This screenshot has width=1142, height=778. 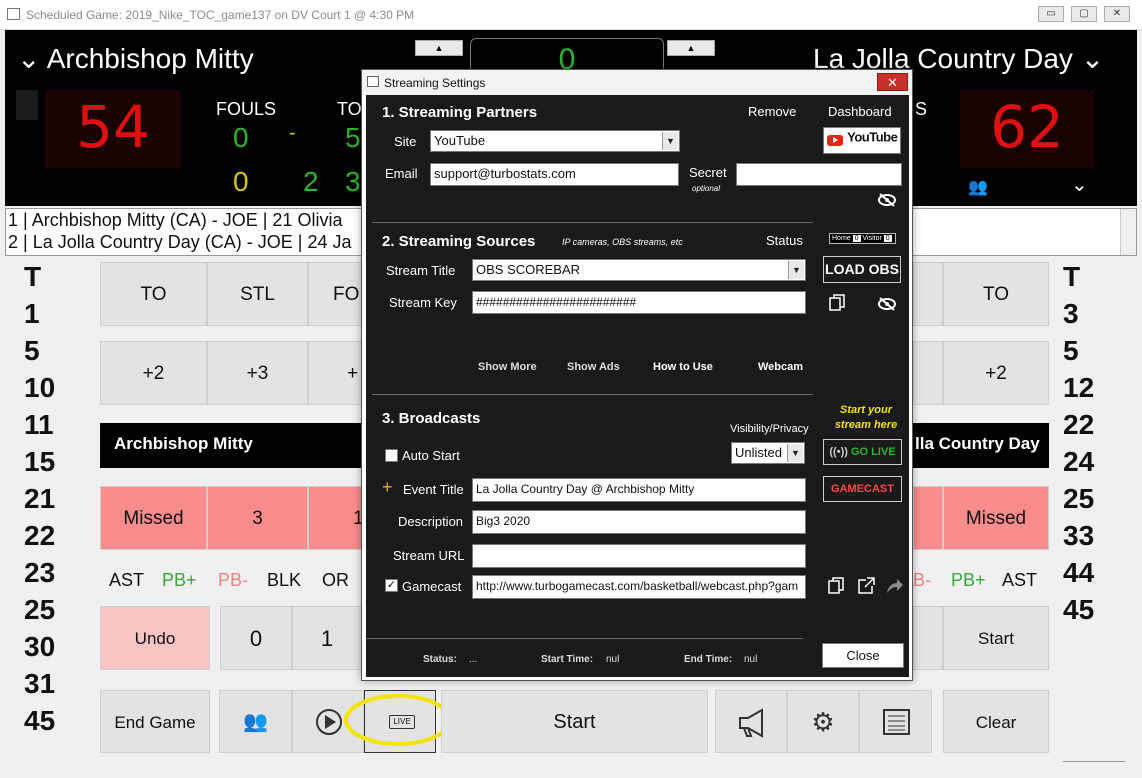 What do you see at coordinates (895, 721) in the screenshot?
I see `list-button` at bounding box center [895, 721].